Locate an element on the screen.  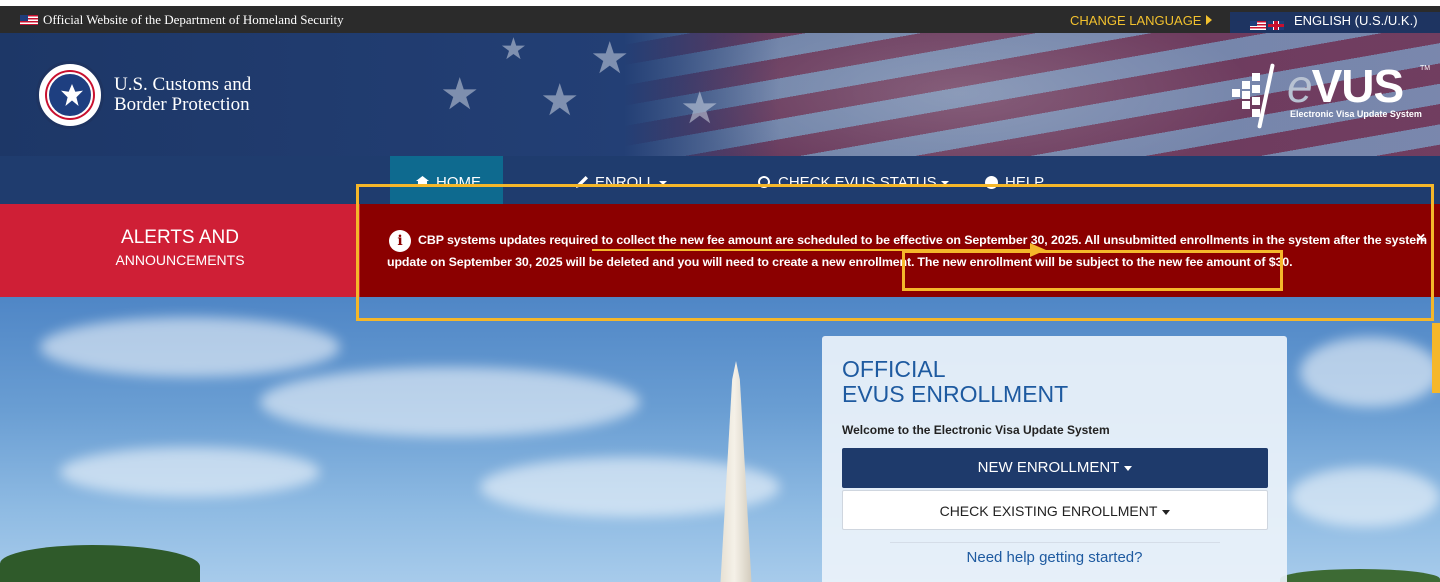
agency-name: U.S. Customs and Border Protection is located at coordinates (182, 95).